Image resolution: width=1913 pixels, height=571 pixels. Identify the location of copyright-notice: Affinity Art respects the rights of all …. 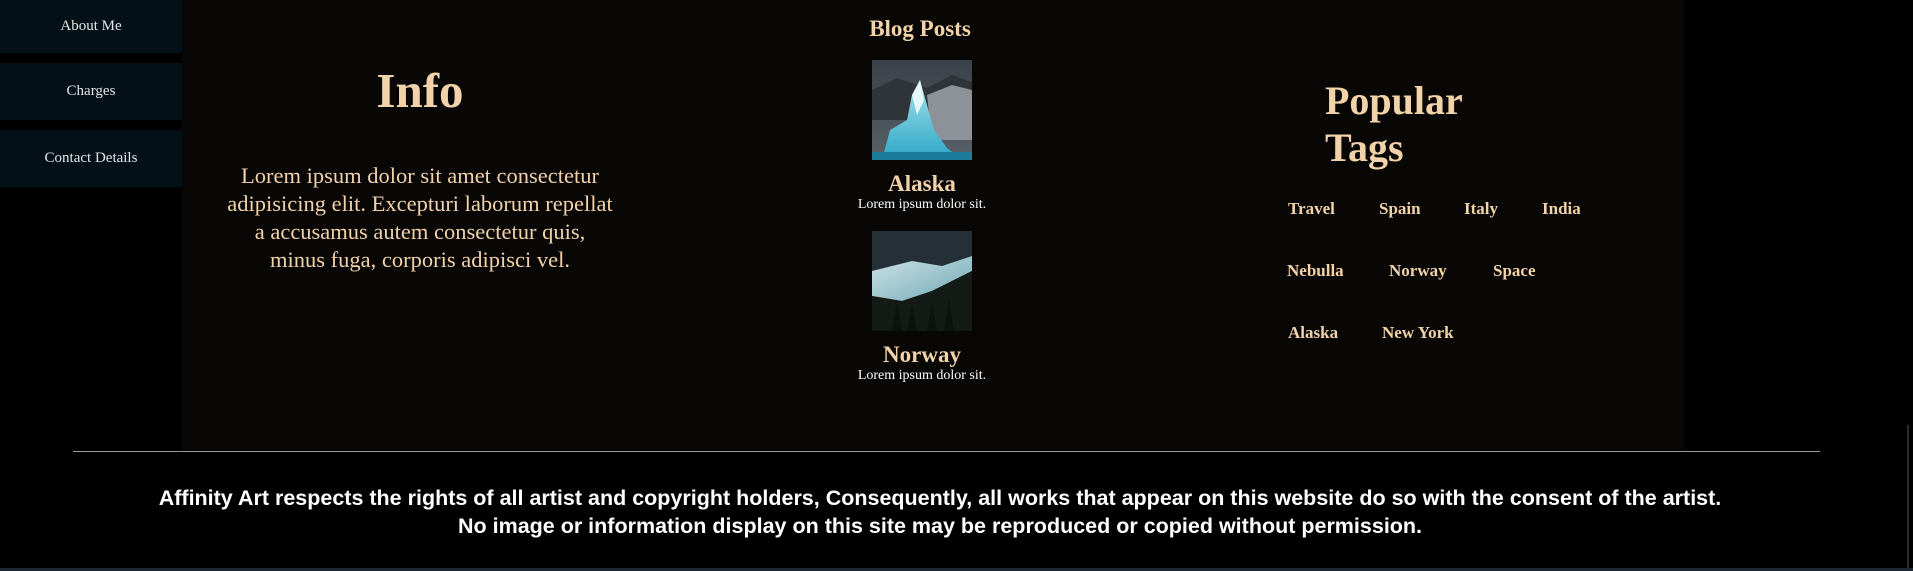
(940, 512).